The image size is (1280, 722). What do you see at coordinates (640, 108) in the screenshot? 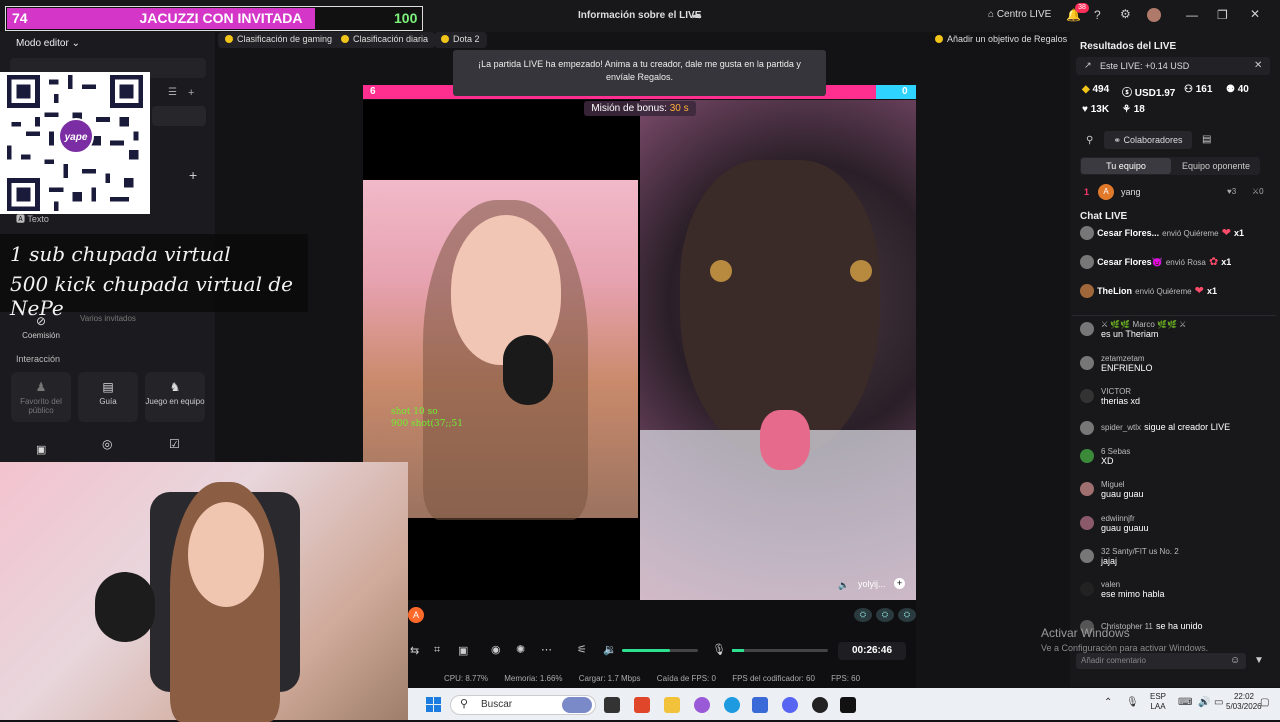
I see `bonus-mission: Misión de bonus: 30 s` at bounding box center [640, 108].